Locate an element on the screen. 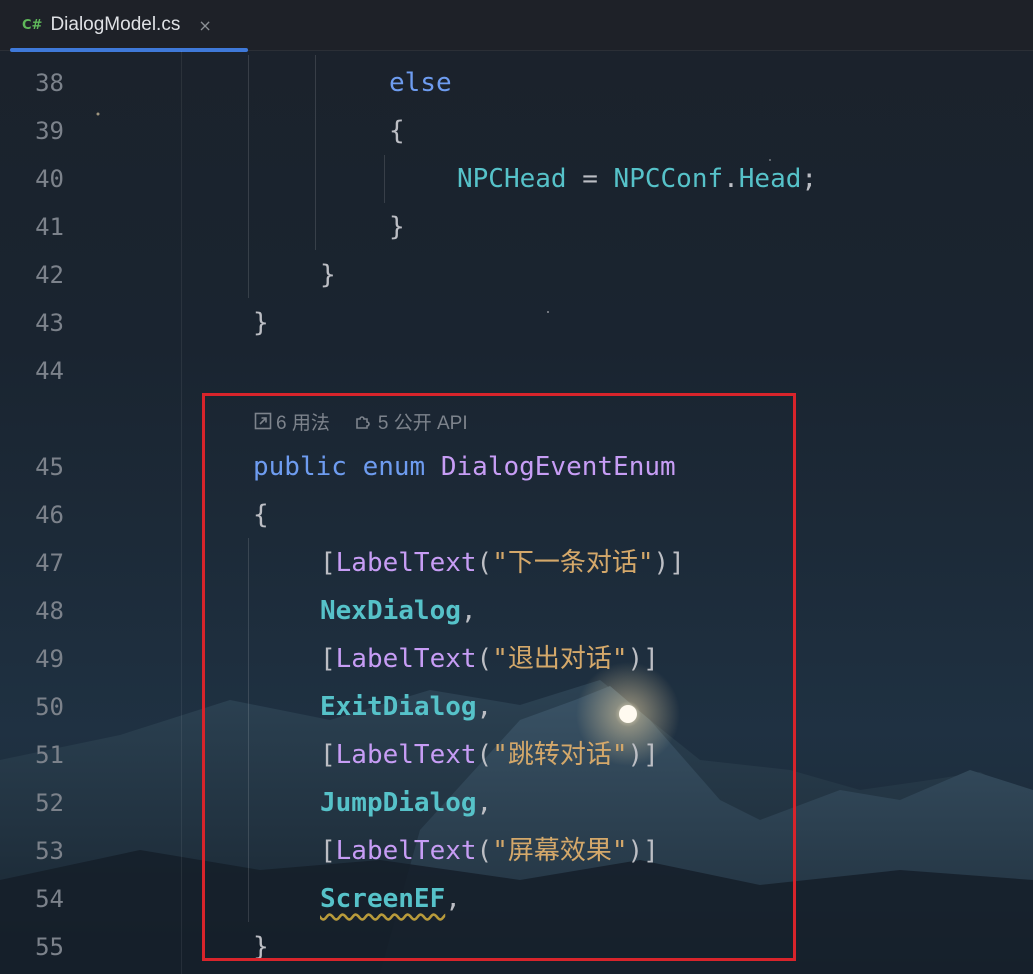 Image resolution: width=1033 pixels, height=974 pixels. code-token: Head is located at coordinates (770, 179).